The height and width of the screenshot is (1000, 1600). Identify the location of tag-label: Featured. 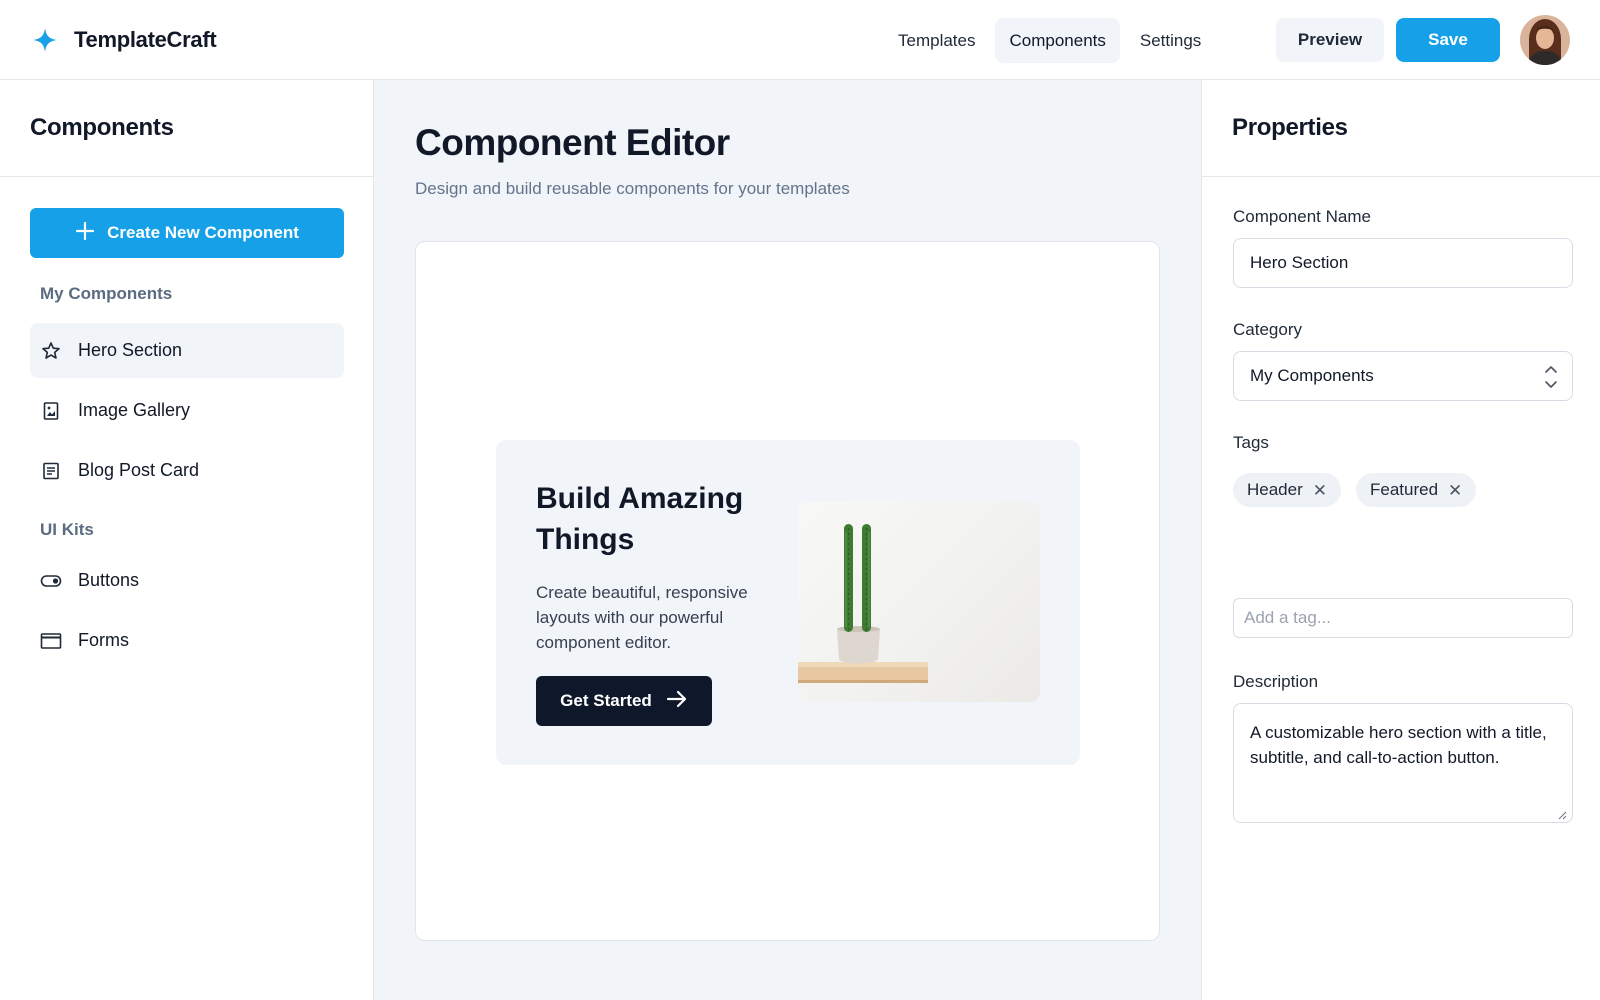
(1404, 489).